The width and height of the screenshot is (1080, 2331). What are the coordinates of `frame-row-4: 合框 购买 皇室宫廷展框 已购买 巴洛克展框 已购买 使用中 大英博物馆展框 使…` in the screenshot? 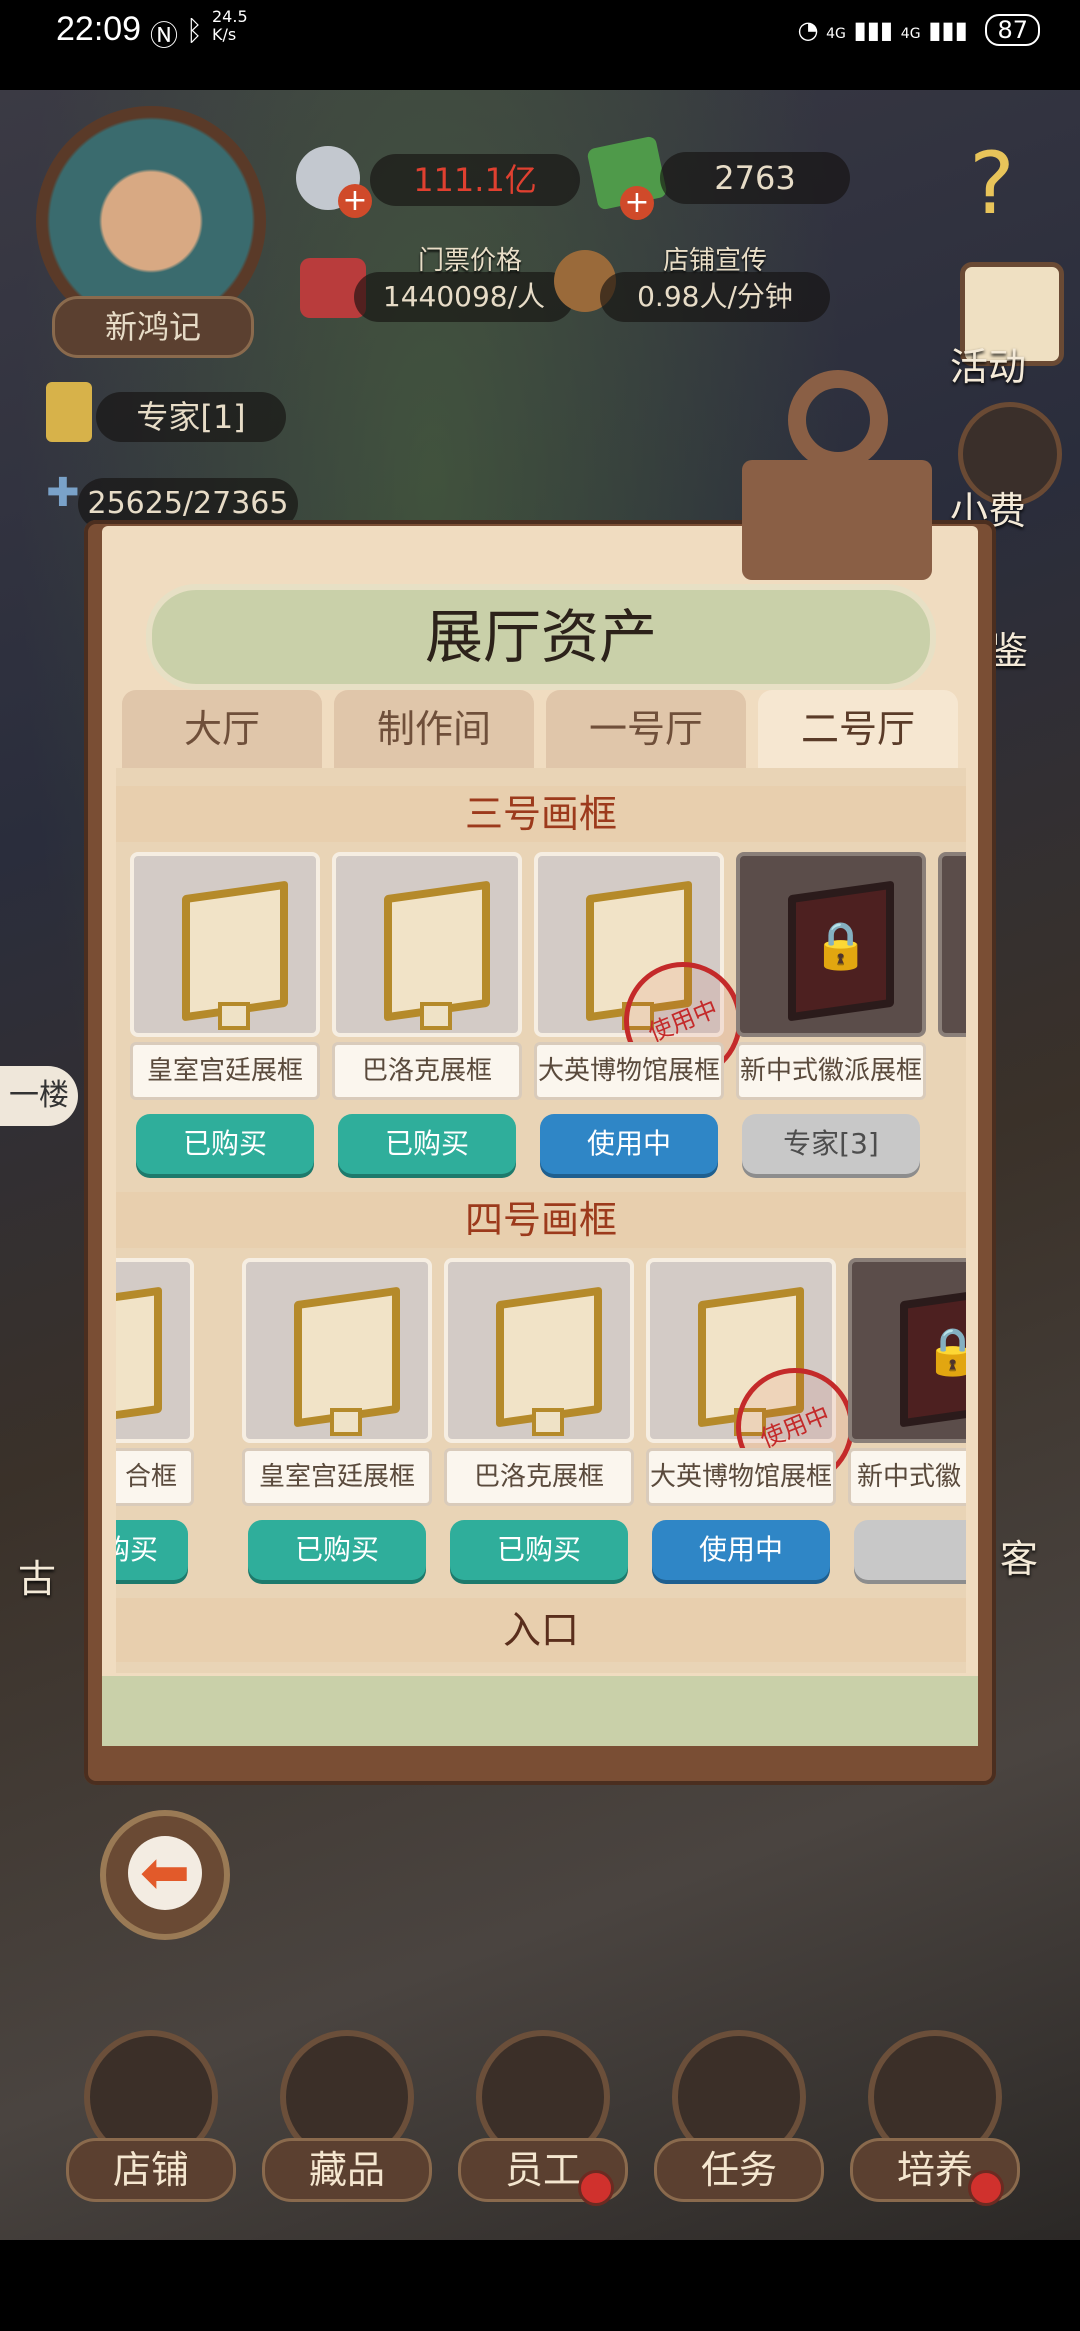 It's located at (541, 1428).